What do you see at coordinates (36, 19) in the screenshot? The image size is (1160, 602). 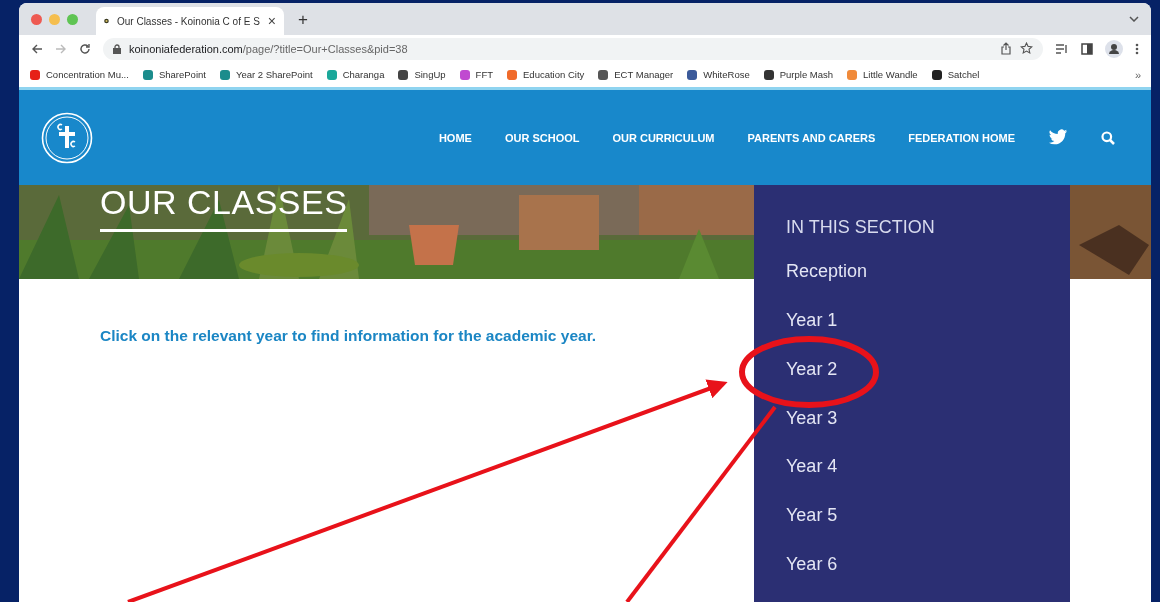 I see `close-window-icon` at bounding box center [36, 19].